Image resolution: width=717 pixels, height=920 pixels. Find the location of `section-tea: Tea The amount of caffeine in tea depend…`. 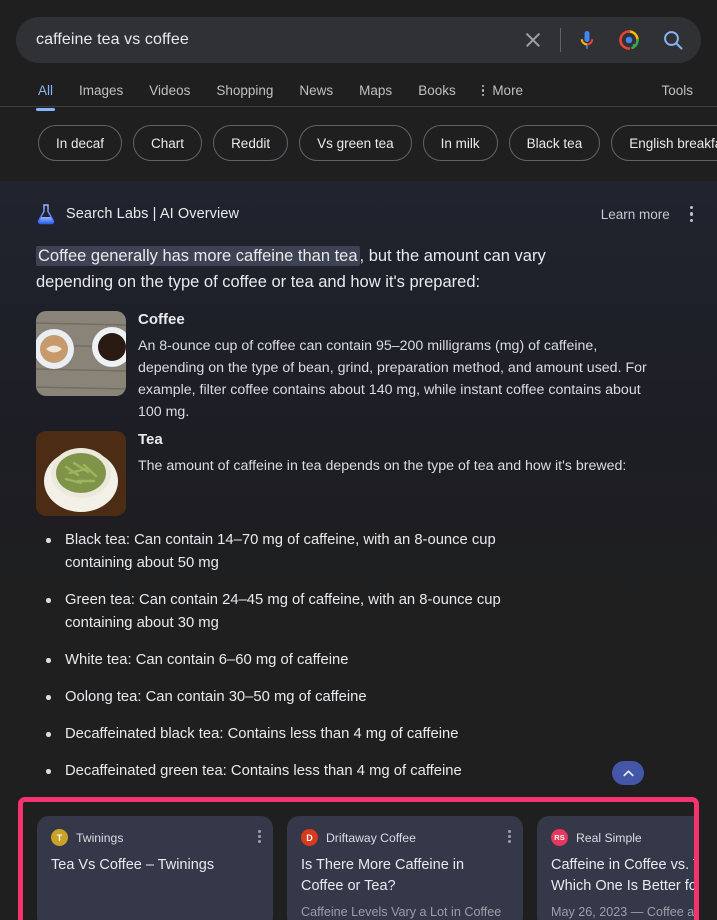

section-tea: Tea The amount of caffeine in tea depend… is located at coordinates (364, 473).